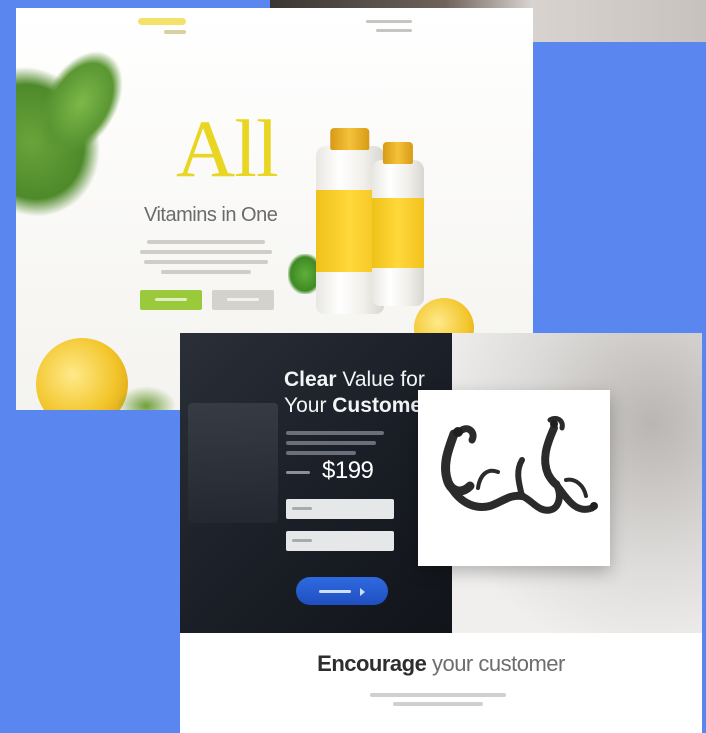 The image size is (706, 733). I want to click on email-input, so click(340, 541).